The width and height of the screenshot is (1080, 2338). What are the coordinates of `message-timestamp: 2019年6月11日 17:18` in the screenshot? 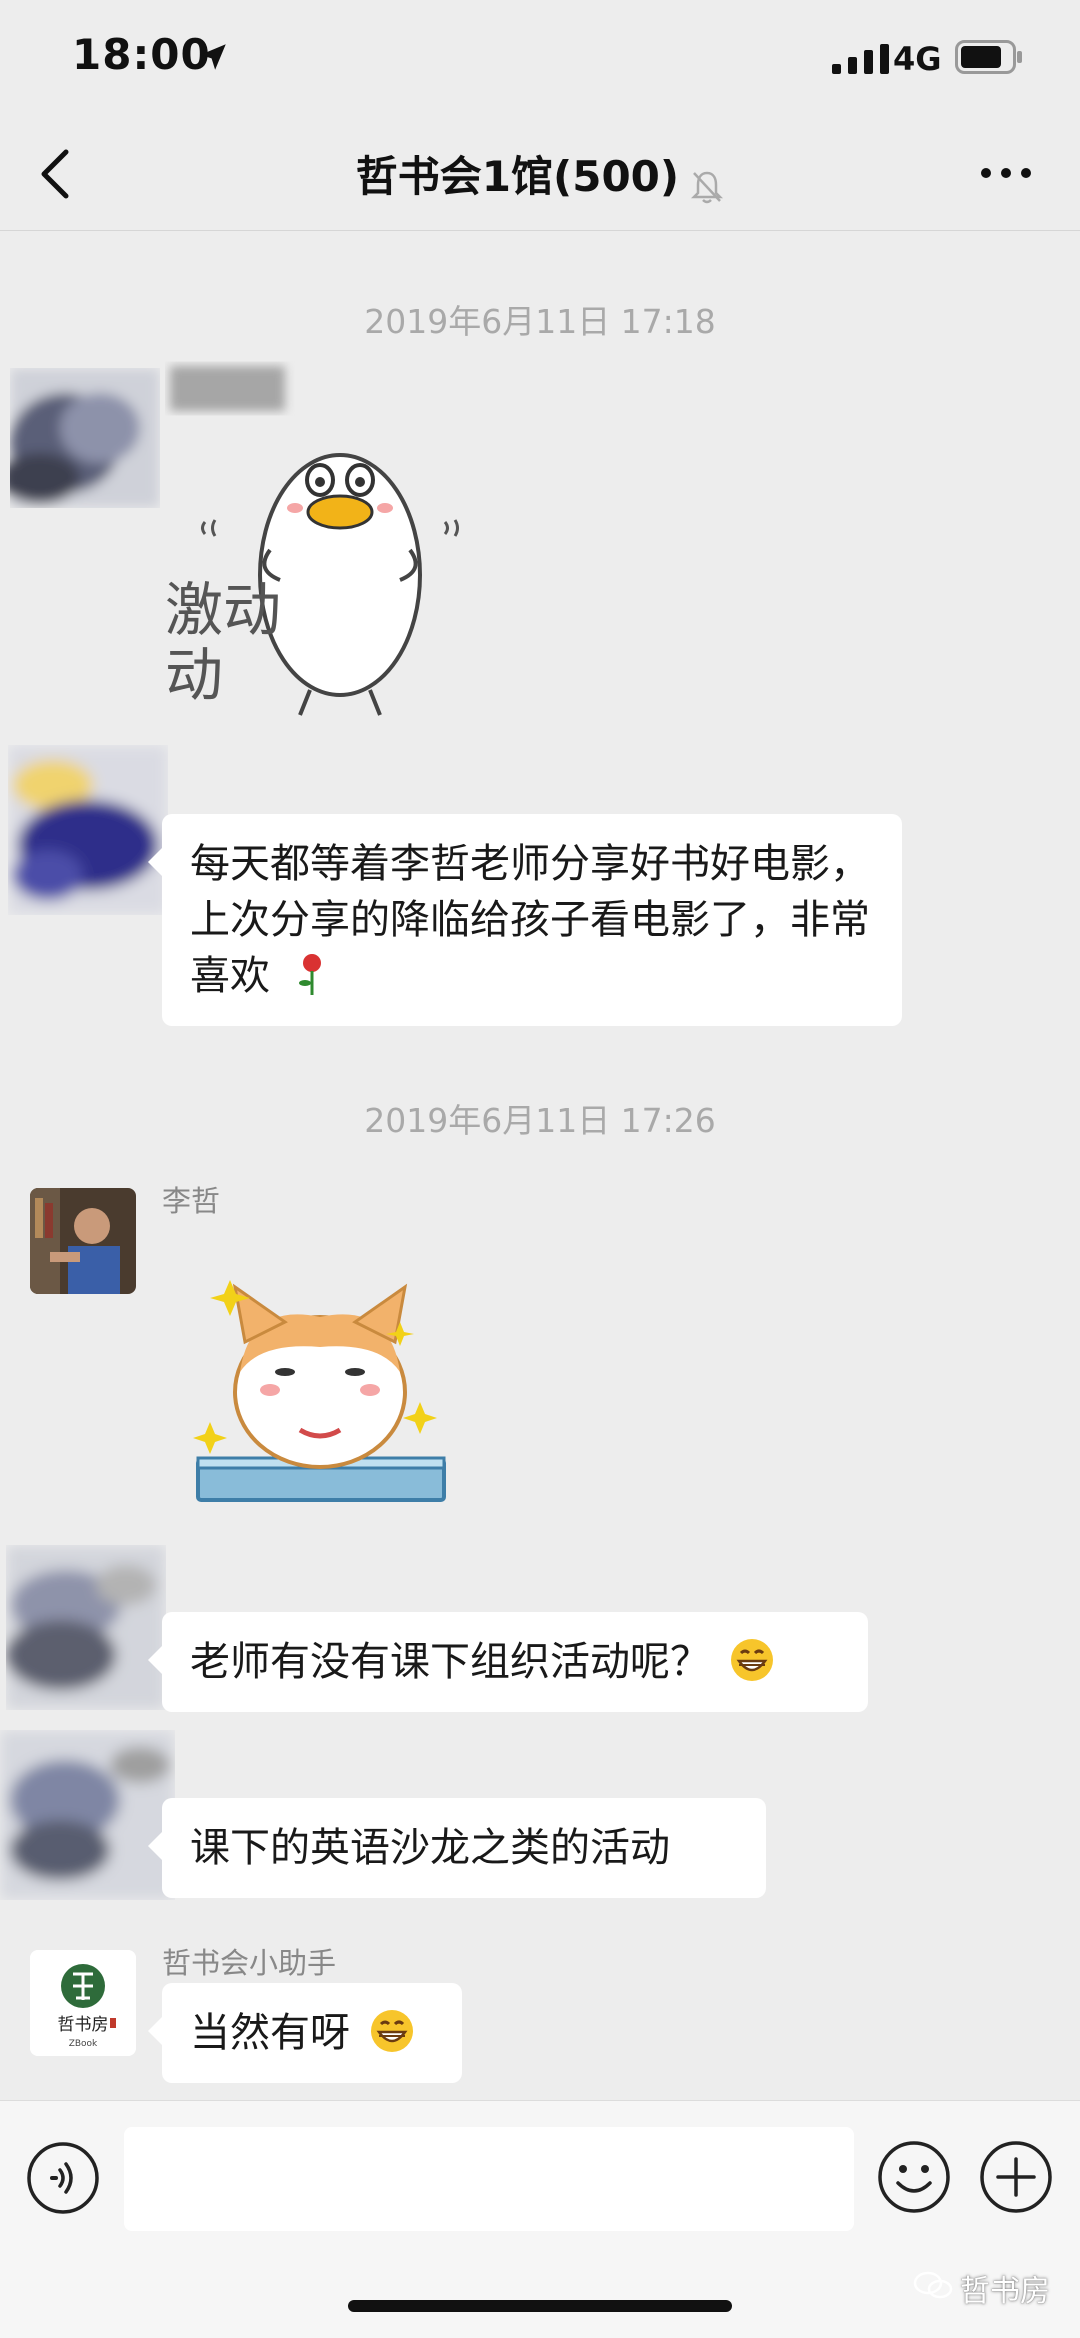 It's located at (540, 321).